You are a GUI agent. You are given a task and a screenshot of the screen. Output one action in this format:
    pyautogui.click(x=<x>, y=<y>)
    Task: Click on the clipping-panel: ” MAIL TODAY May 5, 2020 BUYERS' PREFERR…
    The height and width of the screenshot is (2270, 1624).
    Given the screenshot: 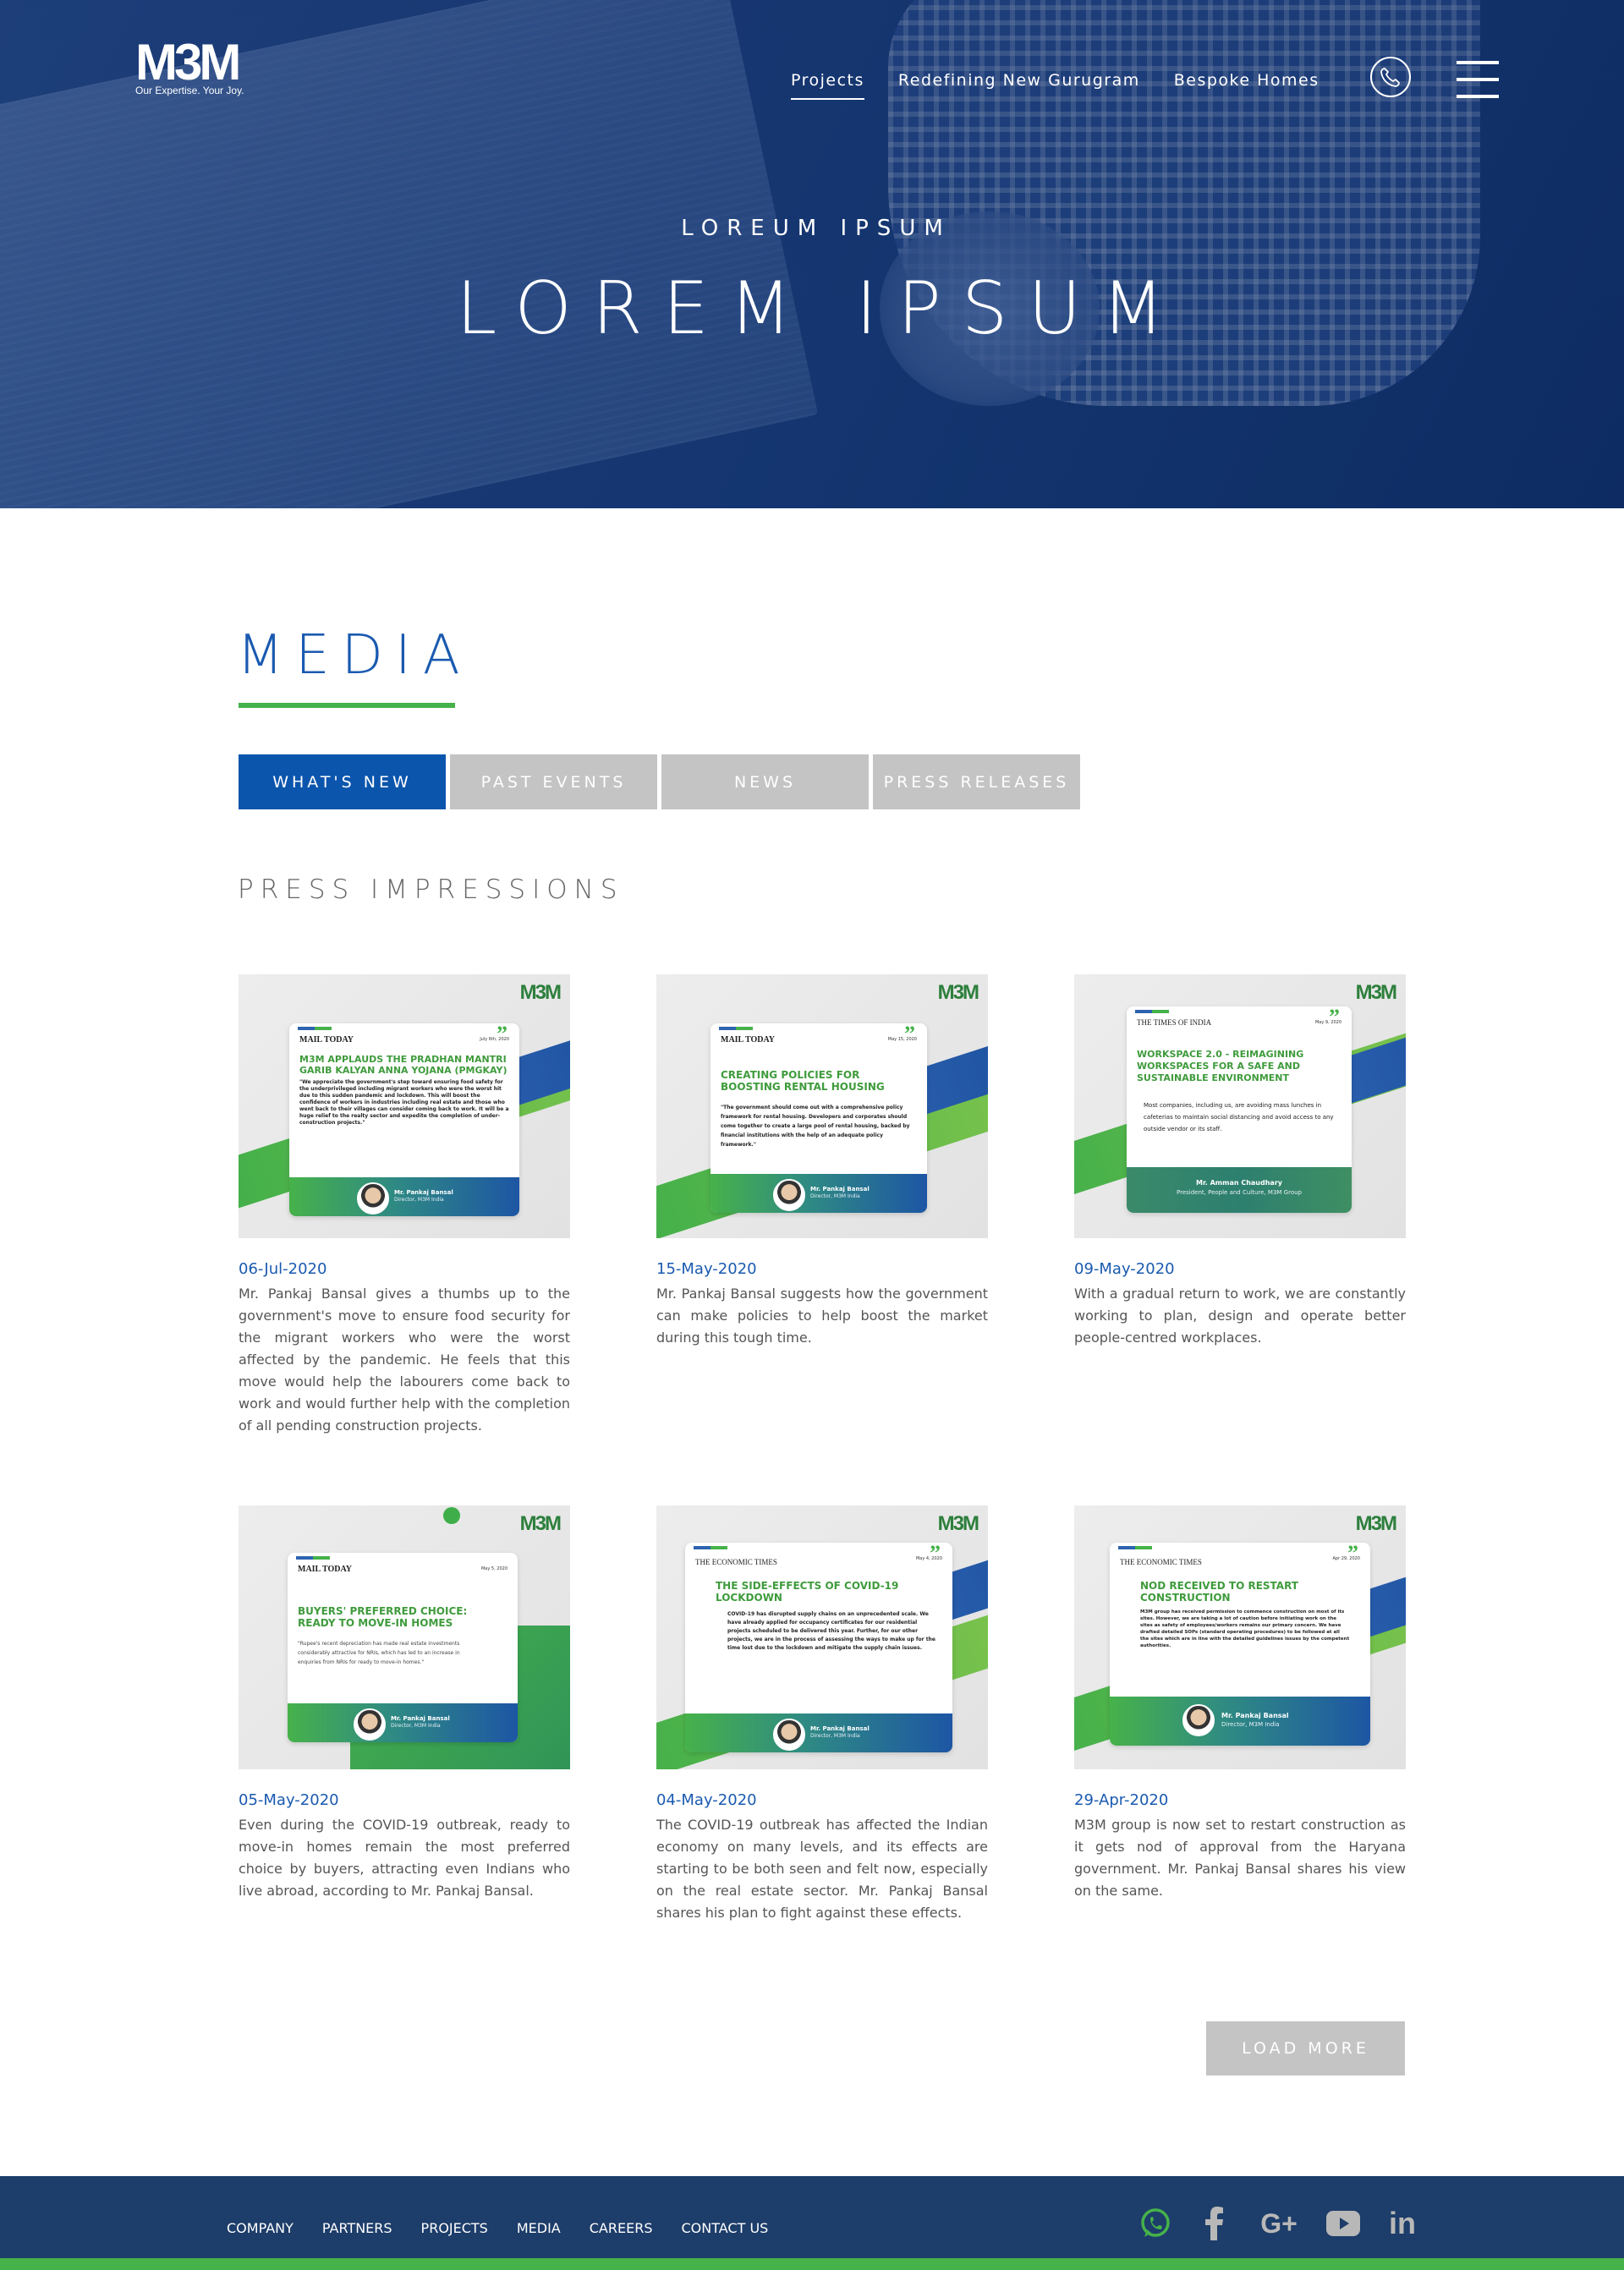 What is the action you would take?
    pyautogui.click(x=403, y=1648)
    